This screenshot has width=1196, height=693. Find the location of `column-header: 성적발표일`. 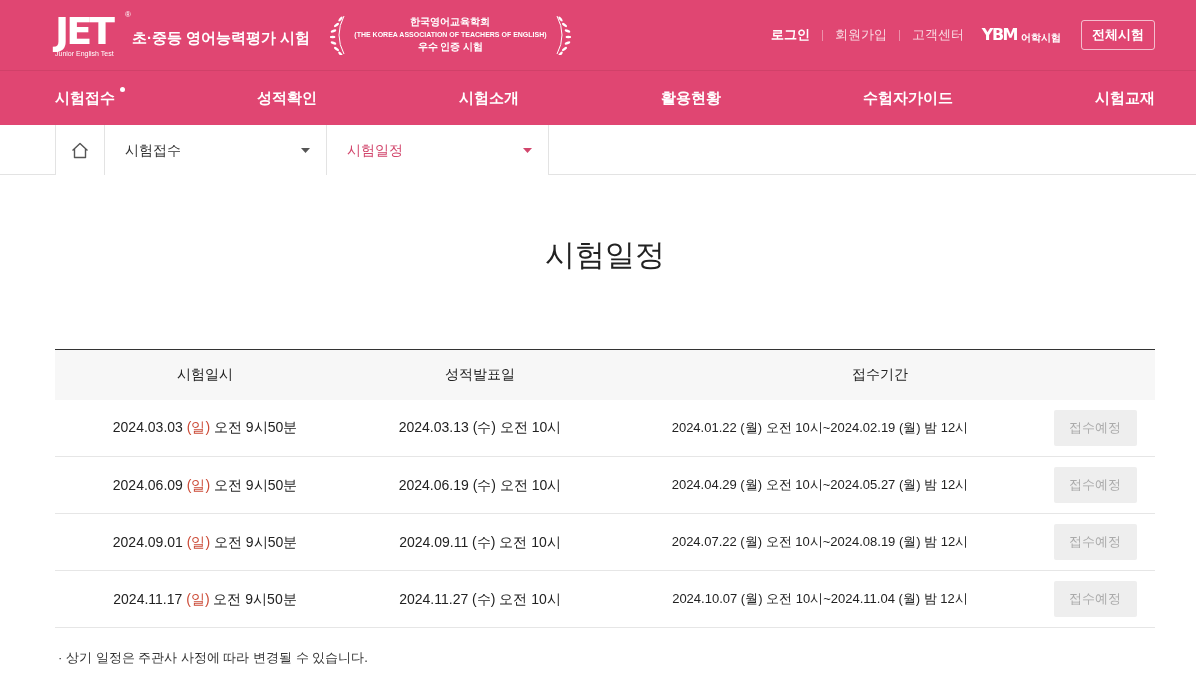

column-header: 성적발표일 is located at coordinates (480, 374).